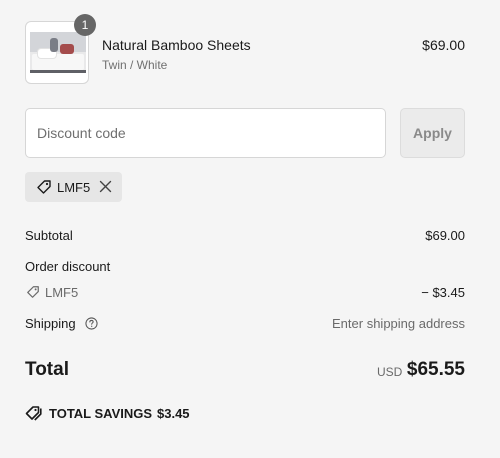 The height and width of the screenshot is (458, 500). What do you see at coordinates (443, 45) in the screenshot?
I see `product-price: $69.00` at bounding box center [443, 45].